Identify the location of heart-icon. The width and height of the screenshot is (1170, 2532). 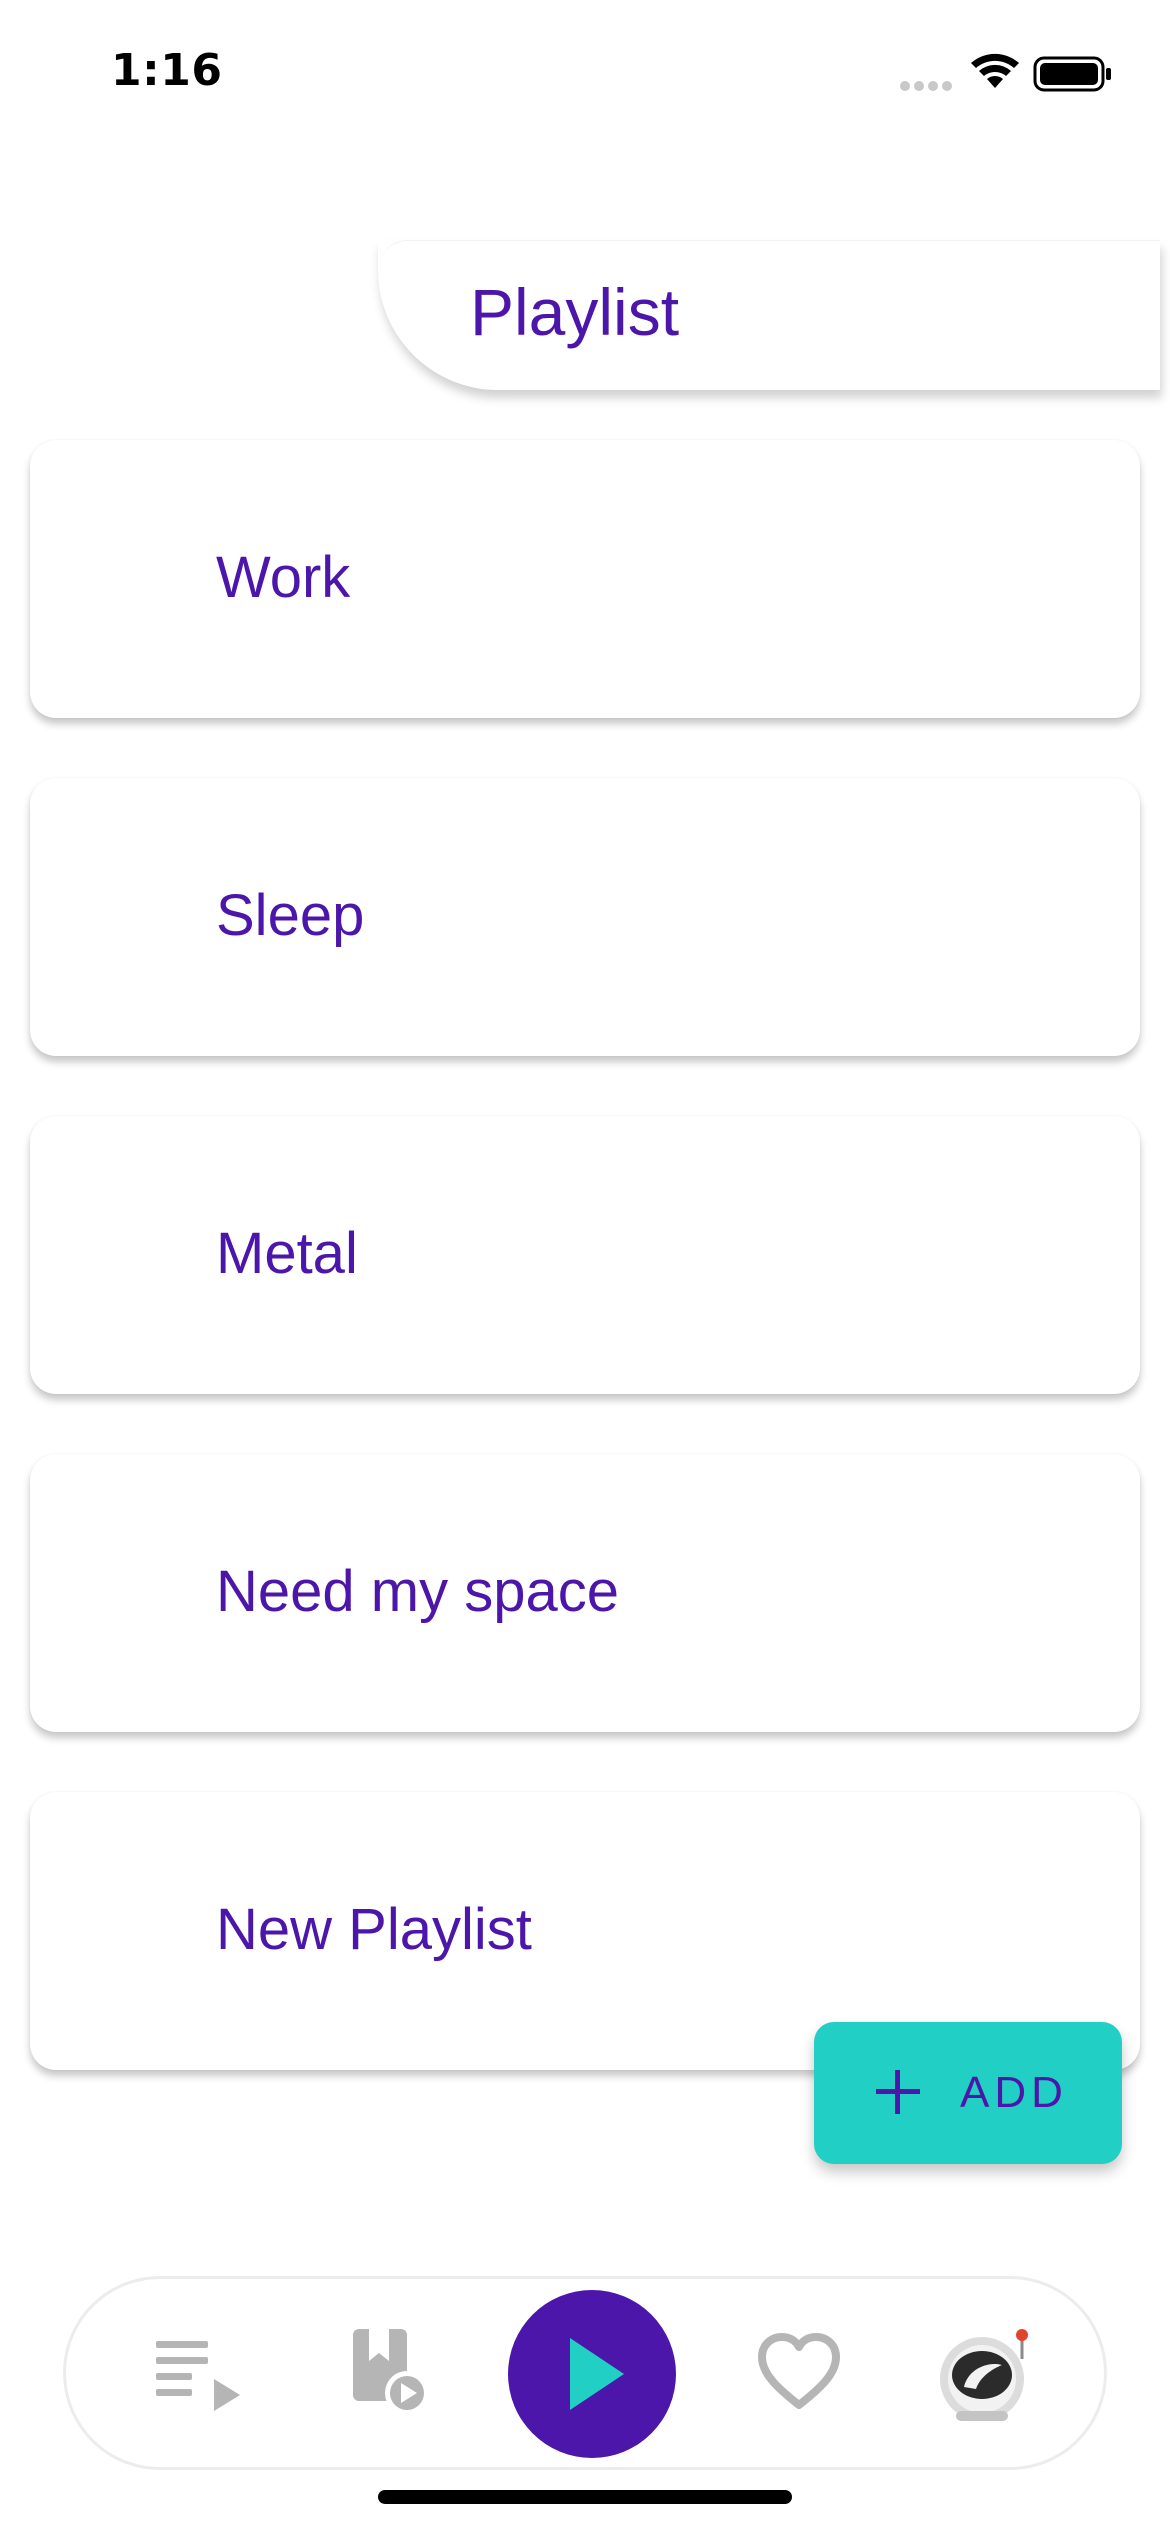
(799, 2371).